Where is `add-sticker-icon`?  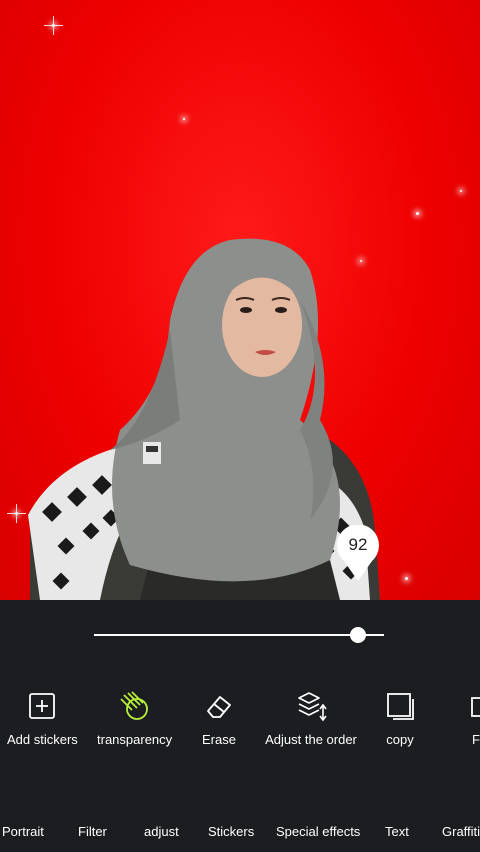 add-sticker-icon is located at coordinates (42, 706).